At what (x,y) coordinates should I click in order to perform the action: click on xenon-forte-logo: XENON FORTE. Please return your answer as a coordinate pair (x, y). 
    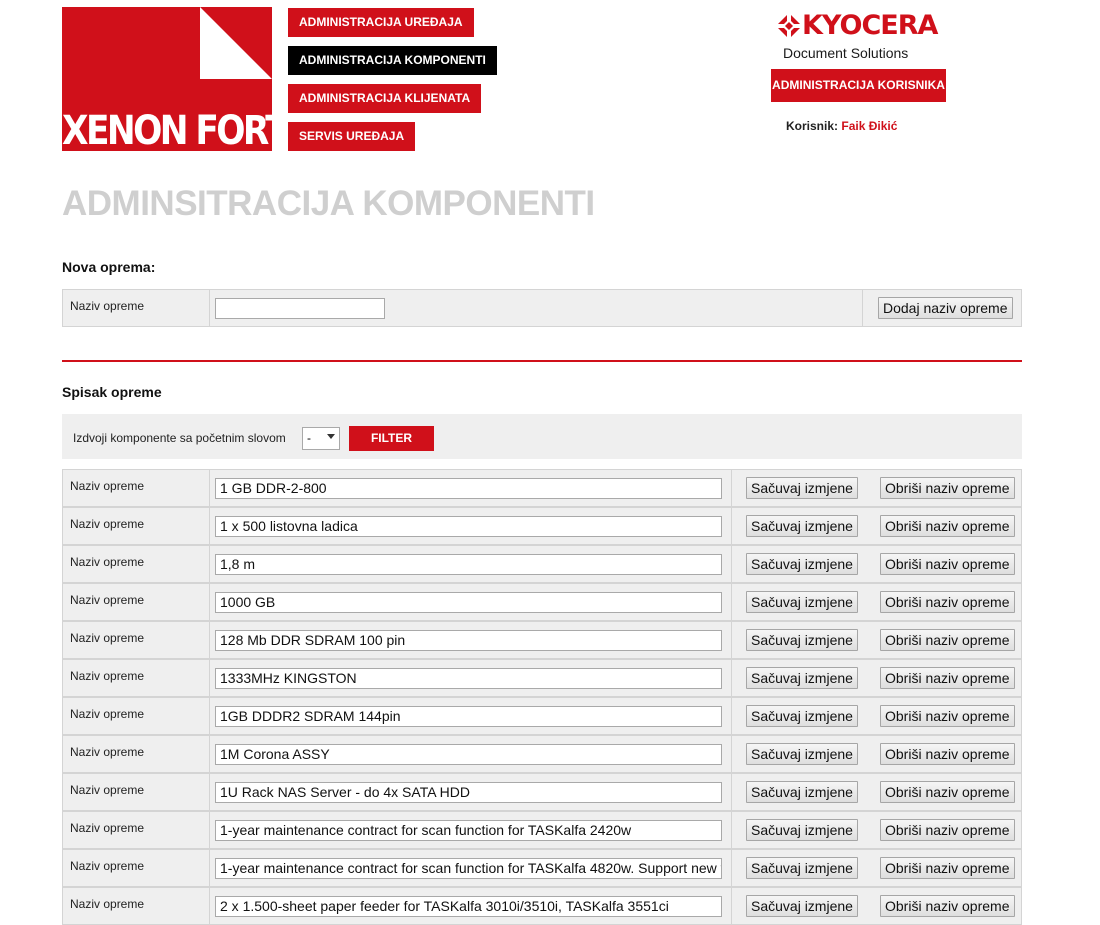
    Looking at the image, I should click on (167, 79).